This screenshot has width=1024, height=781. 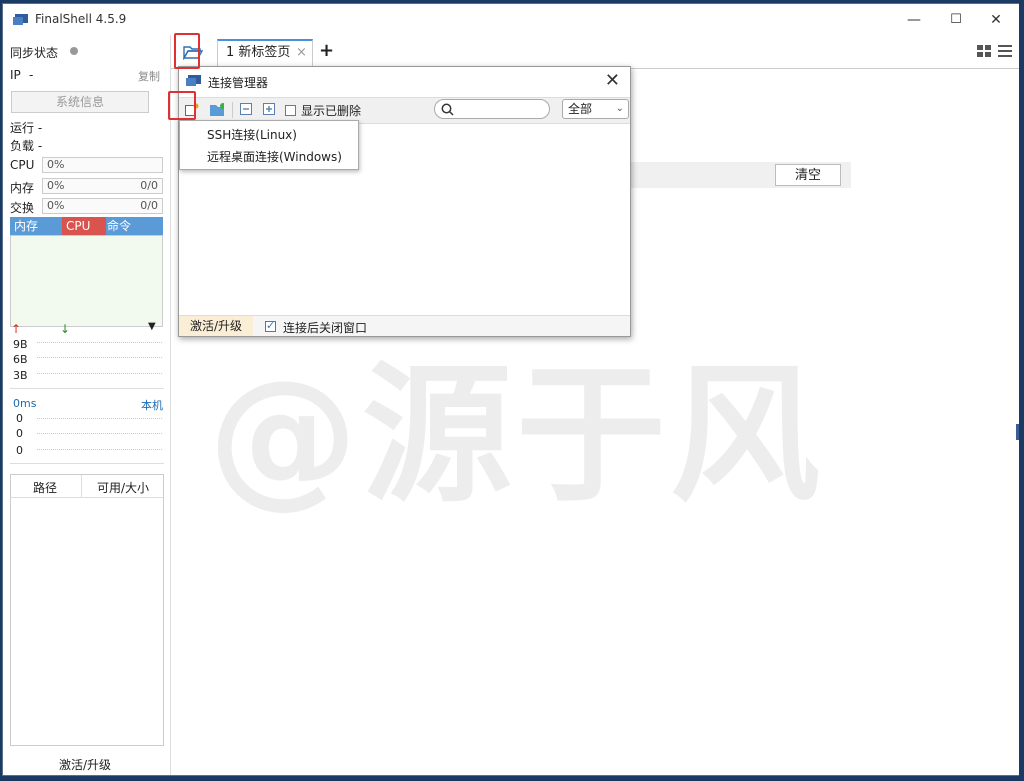 I want to click on maximize-button: ☐, so click(x=956, y=20).